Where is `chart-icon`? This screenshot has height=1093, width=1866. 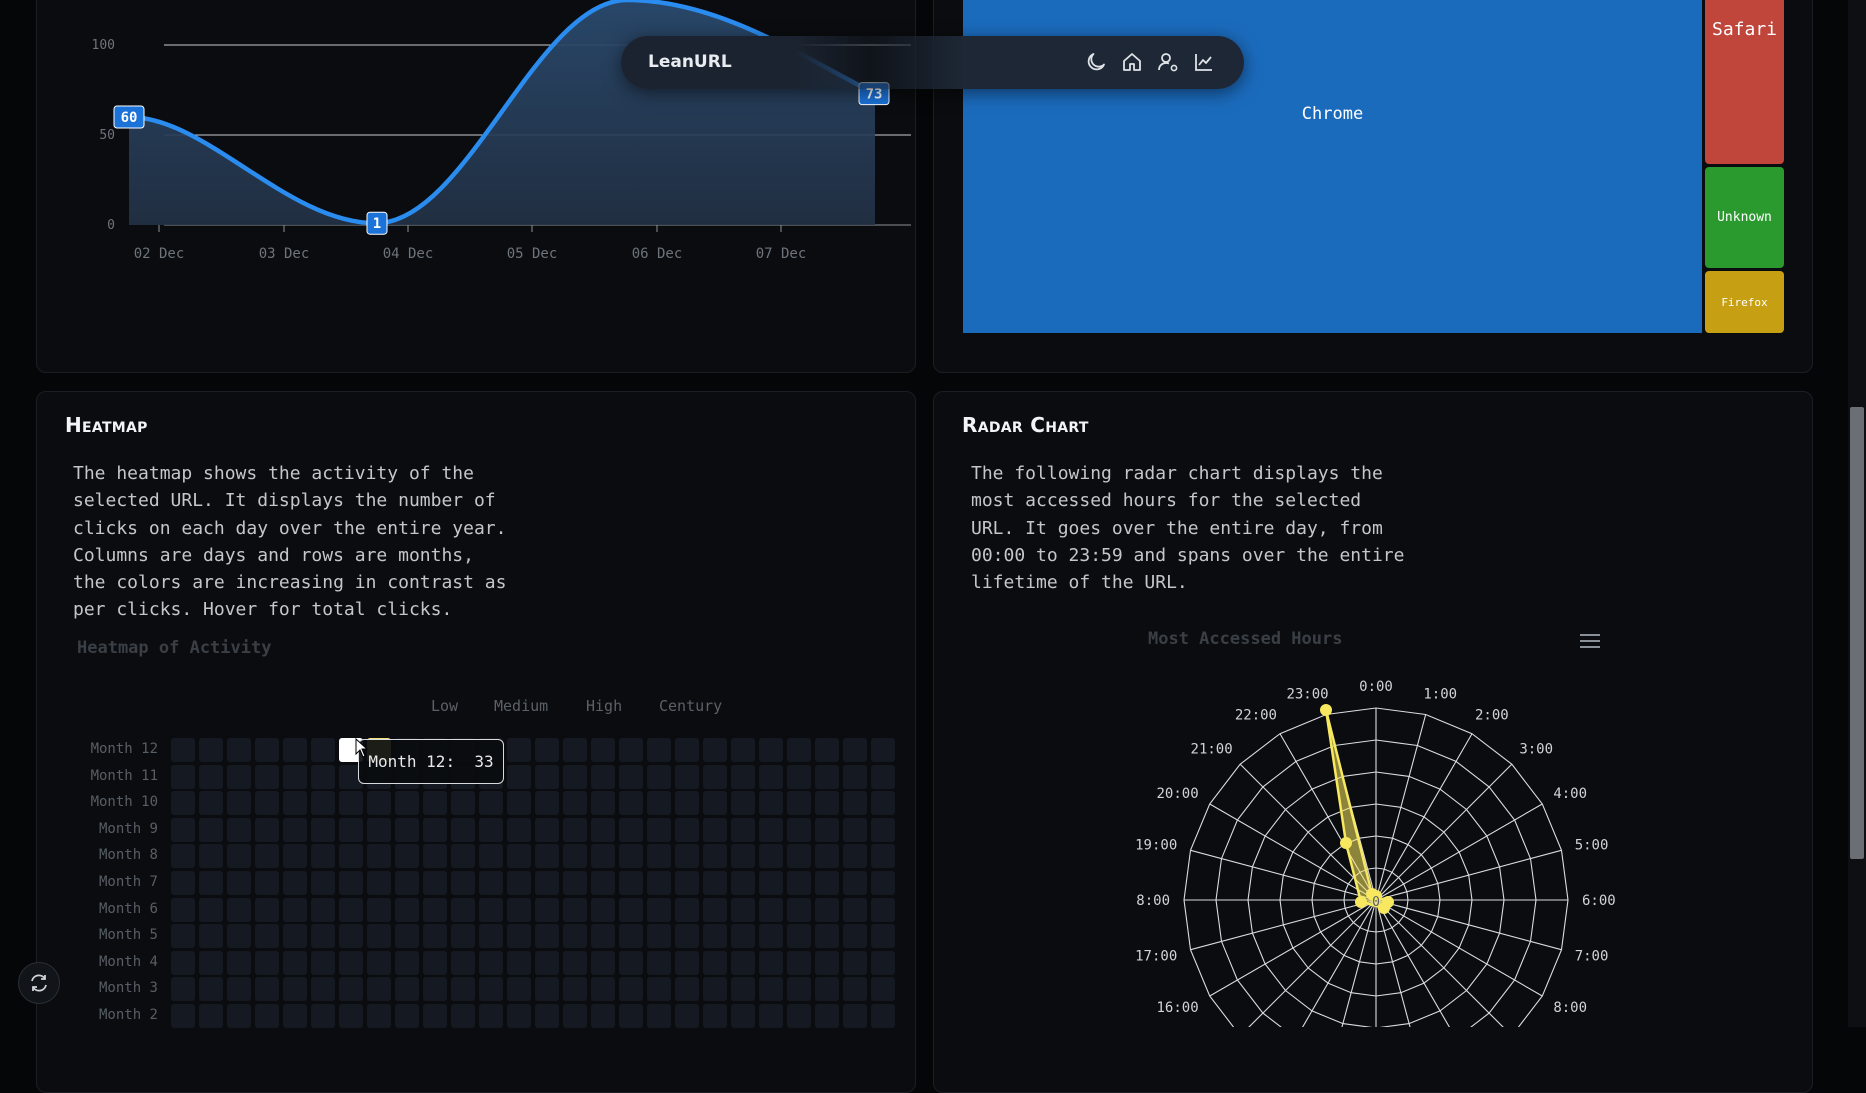 chart-icon is located at coordinates (1204, 62).